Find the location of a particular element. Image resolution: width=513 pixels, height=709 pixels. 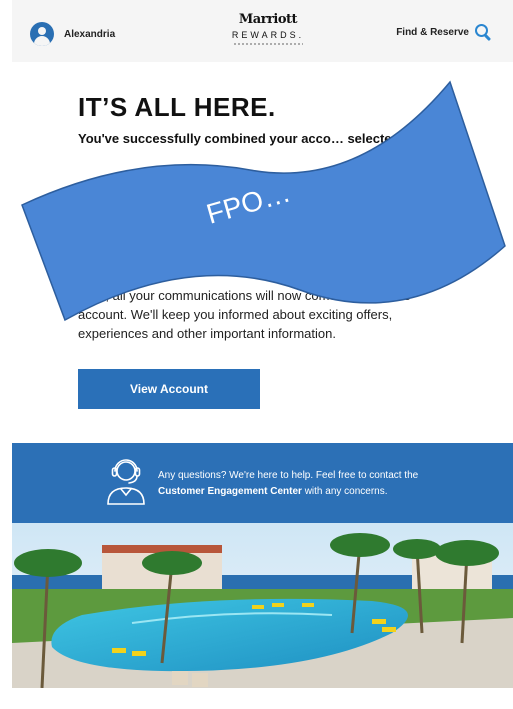

find-reserve-link: Find & Reserve is located at coordinates (443, 32).